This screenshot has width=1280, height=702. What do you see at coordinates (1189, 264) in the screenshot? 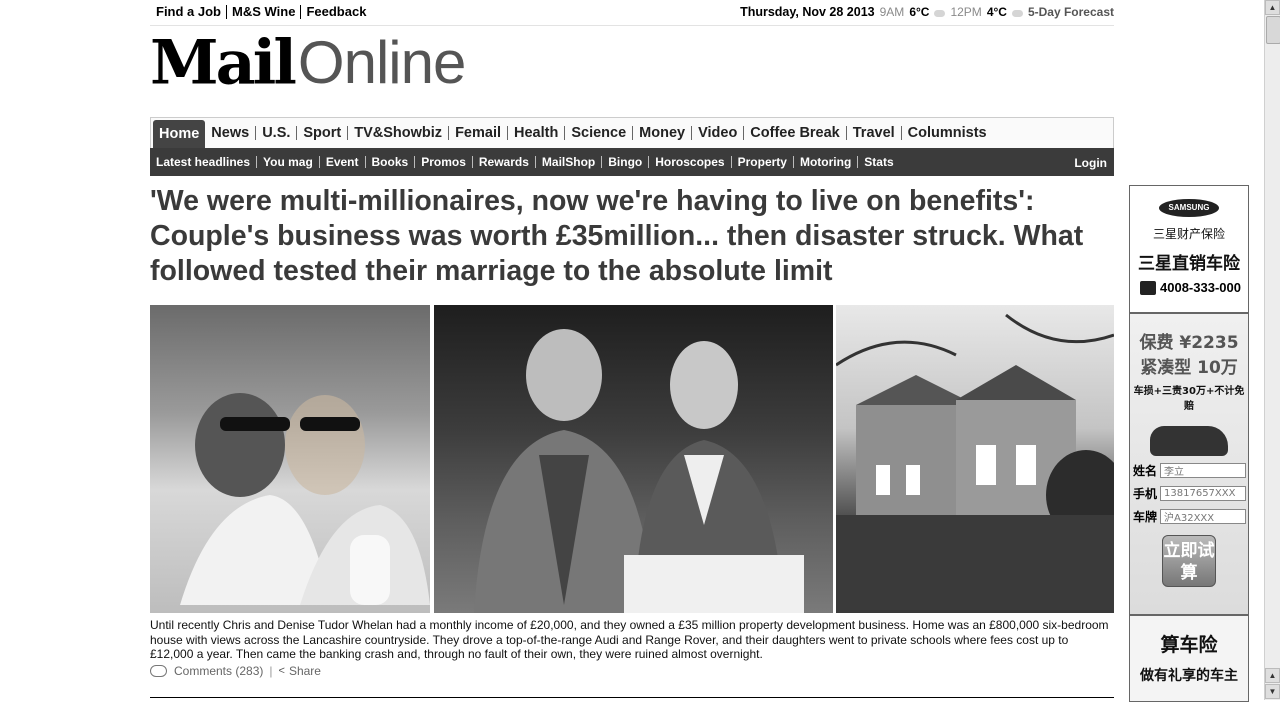
I see `ad-line-2: 三星直销车险` at bounding box center [1189, 264].